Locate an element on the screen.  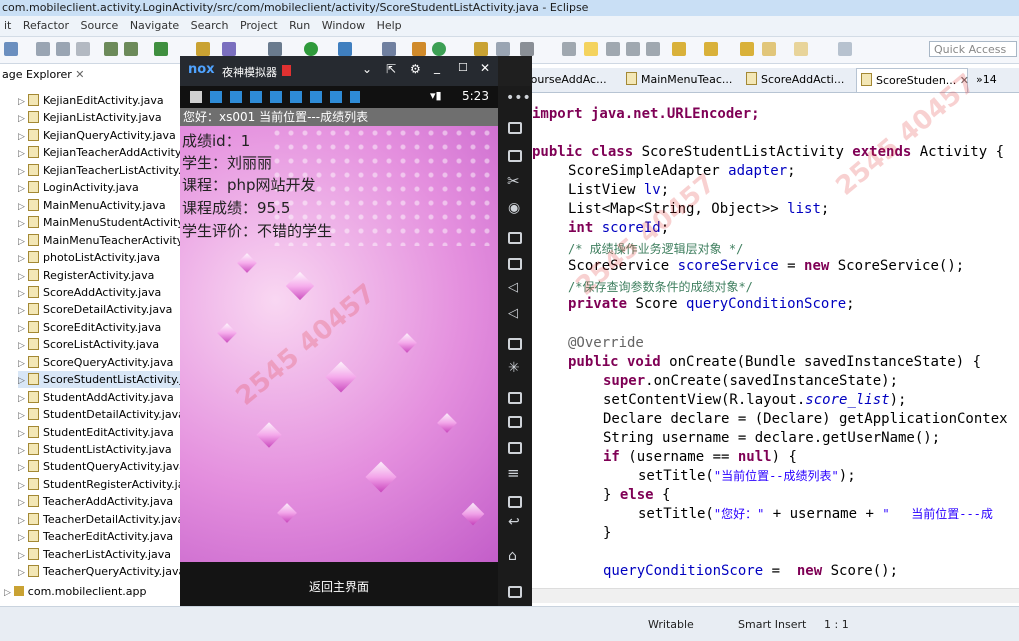
java-file-item: ▷ StudentDetailActivity.java is located at coordinates (101, 414).